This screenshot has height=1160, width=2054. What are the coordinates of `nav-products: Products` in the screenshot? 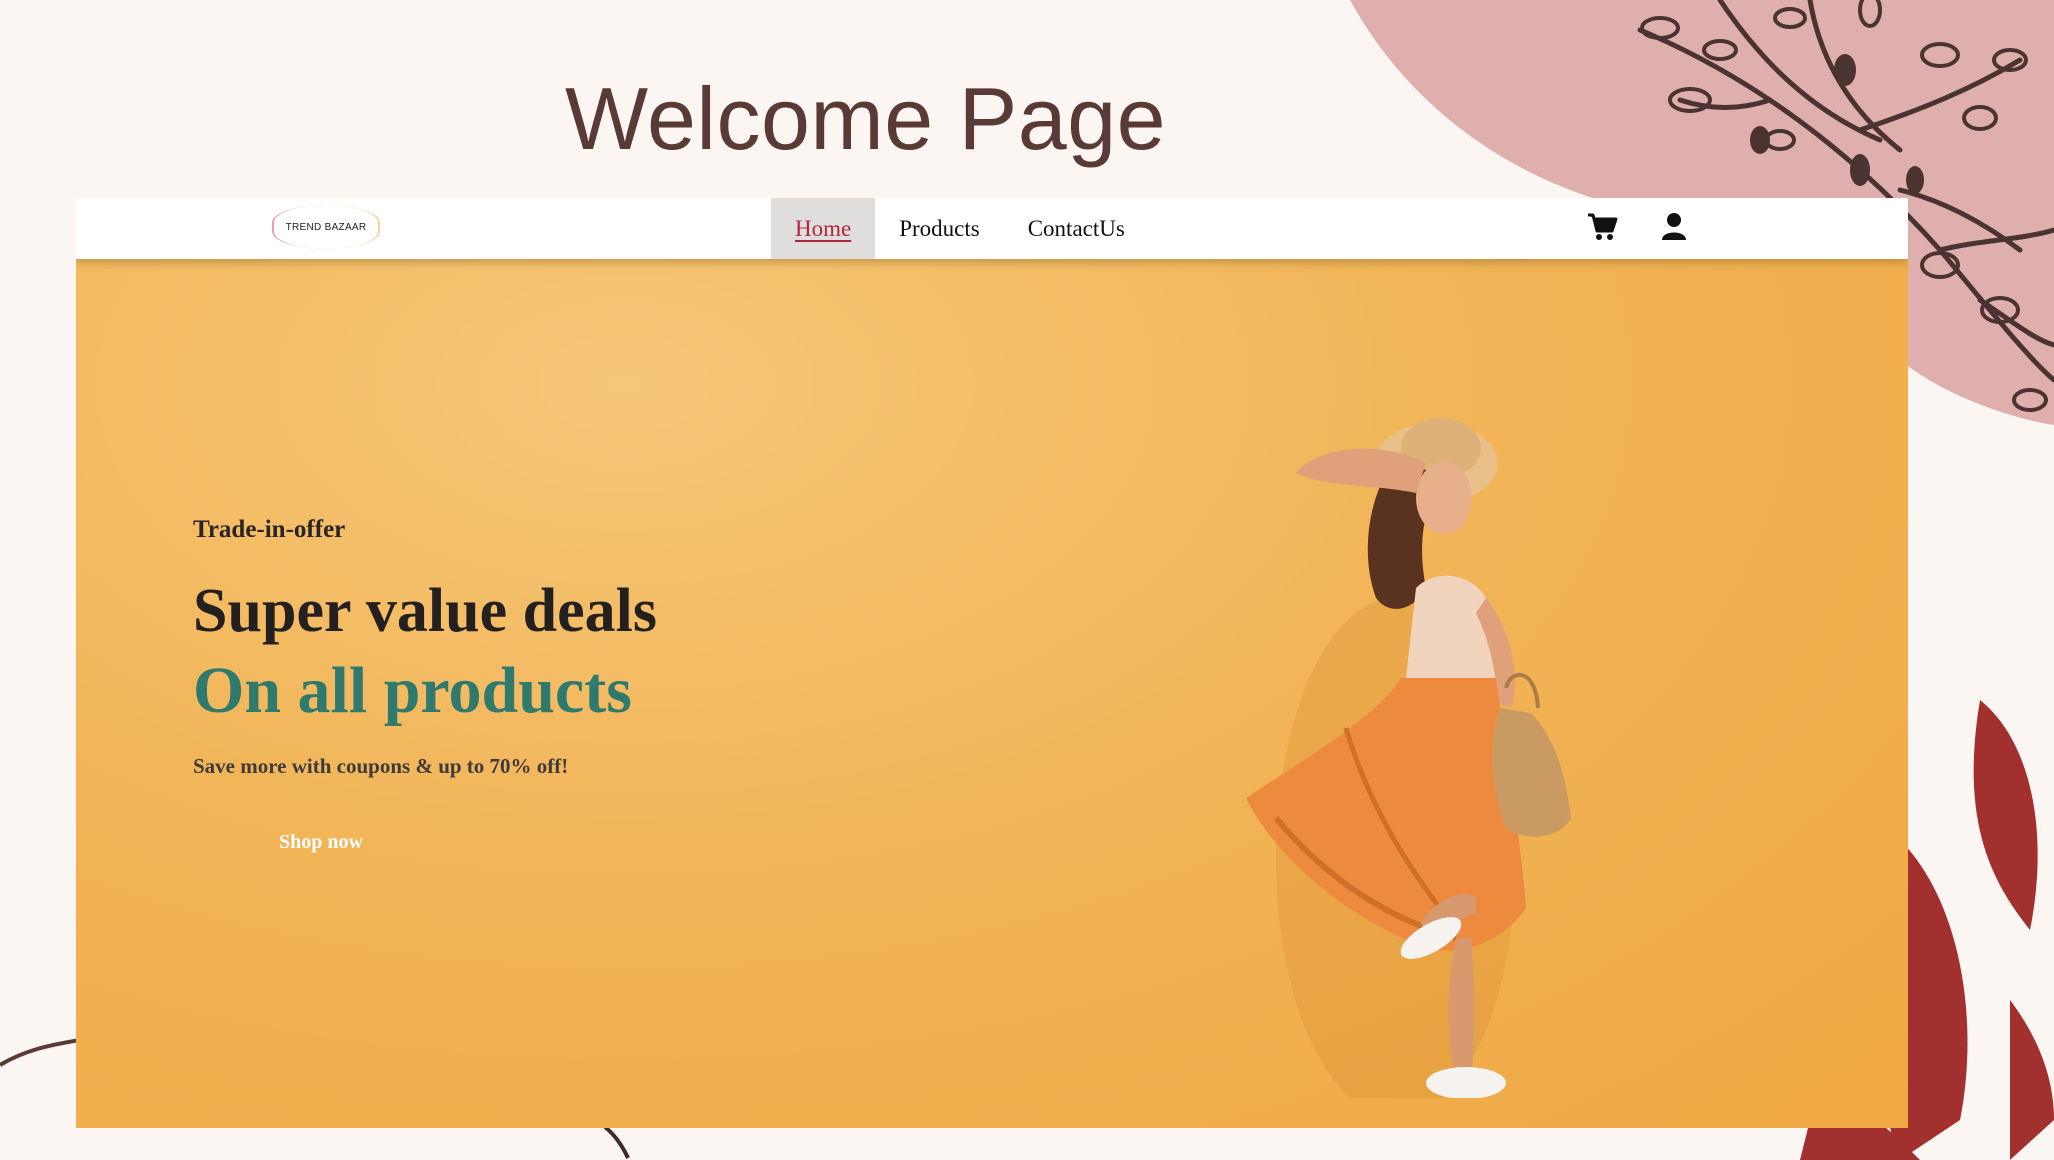 It's located at (939, 228).